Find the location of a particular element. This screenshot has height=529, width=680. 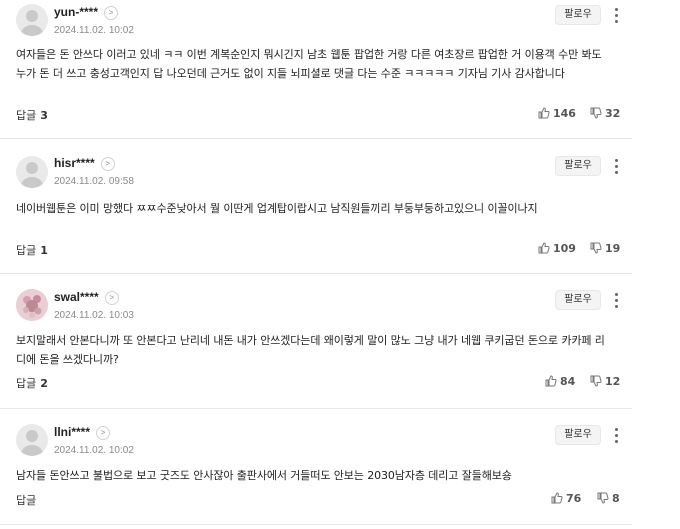

reply-button: 답글 3 is located at coordinates (32, 115).